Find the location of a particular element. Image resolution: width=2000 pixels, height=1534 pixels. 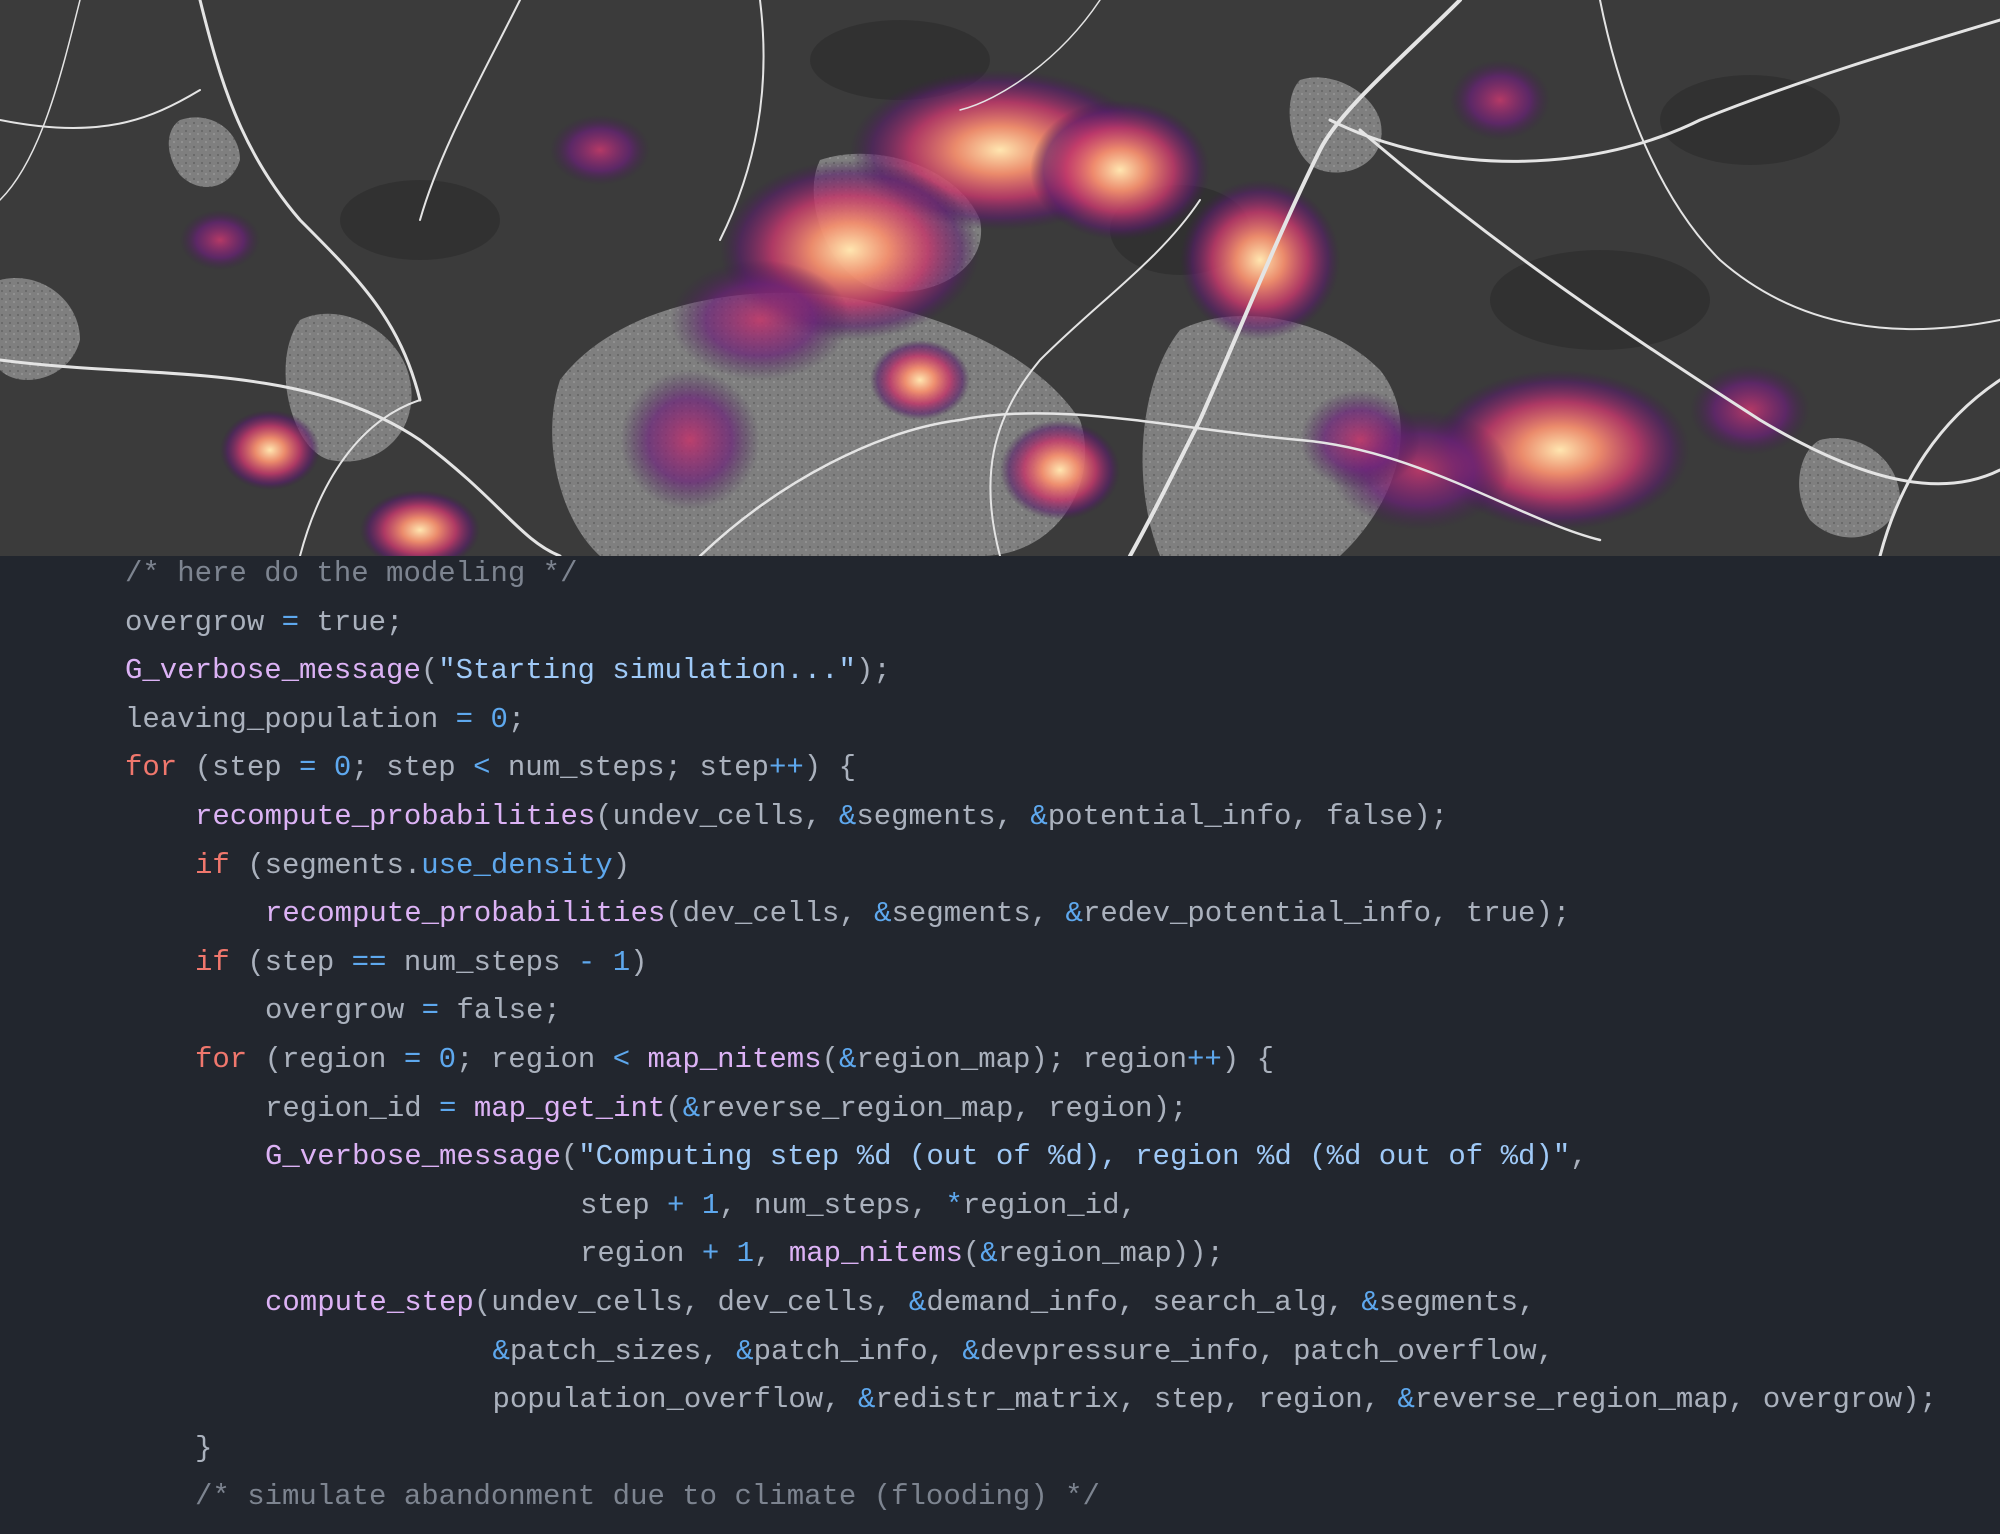

code-token-op: + is located at coordinates (676, 1205).